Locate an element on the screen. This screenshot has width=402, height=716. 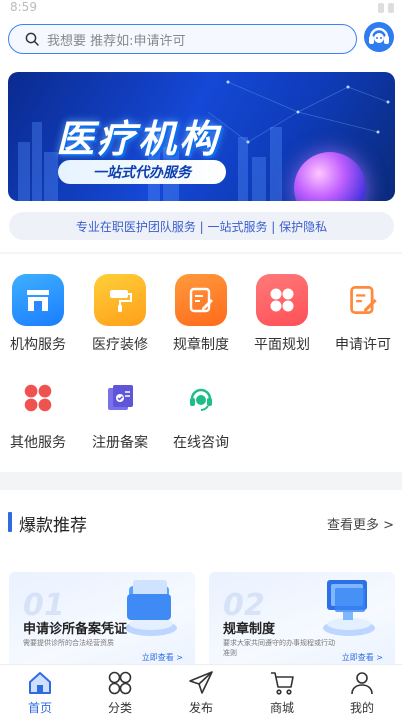
service-item-regulations: 规章制度 is located at coordinates (201, 314).